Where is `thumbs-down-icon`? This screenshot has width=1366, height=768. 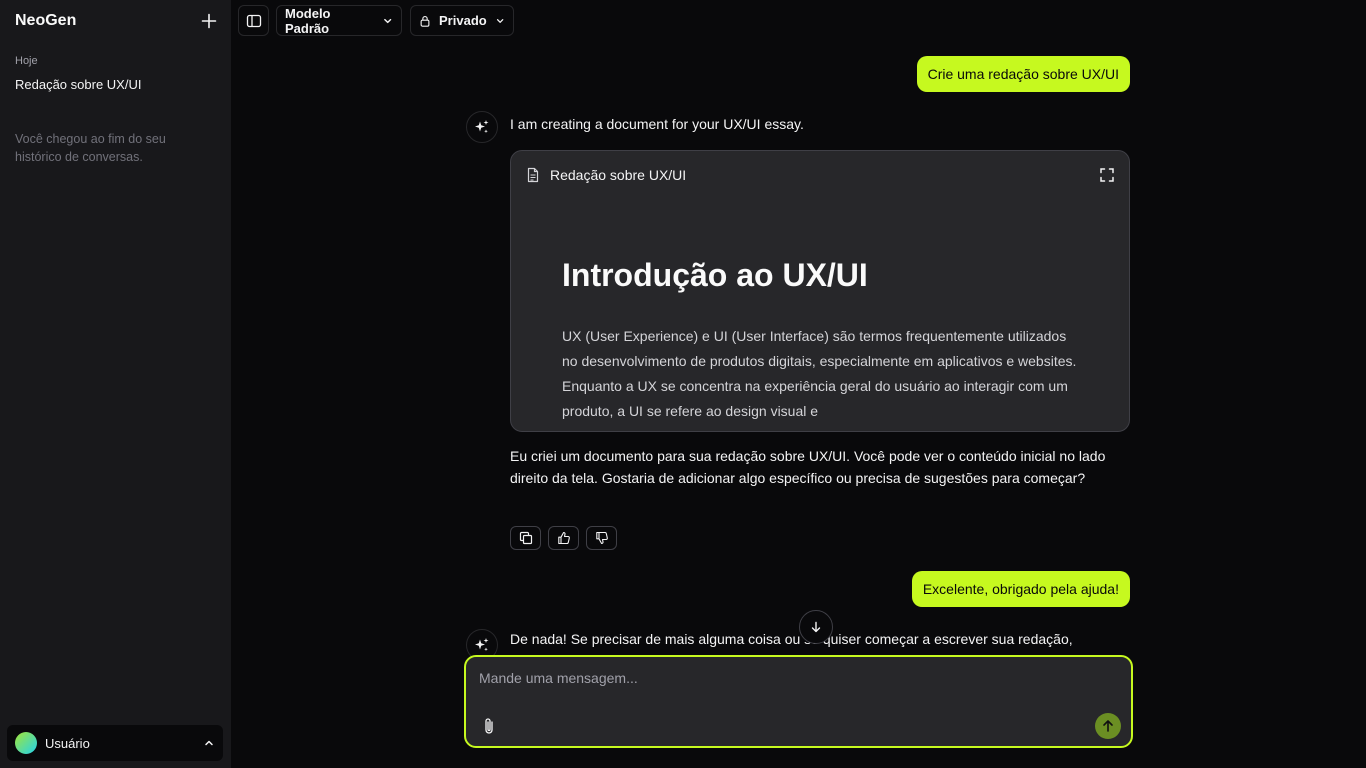 thumbs-down-icon is located at coordinates (601, 538).